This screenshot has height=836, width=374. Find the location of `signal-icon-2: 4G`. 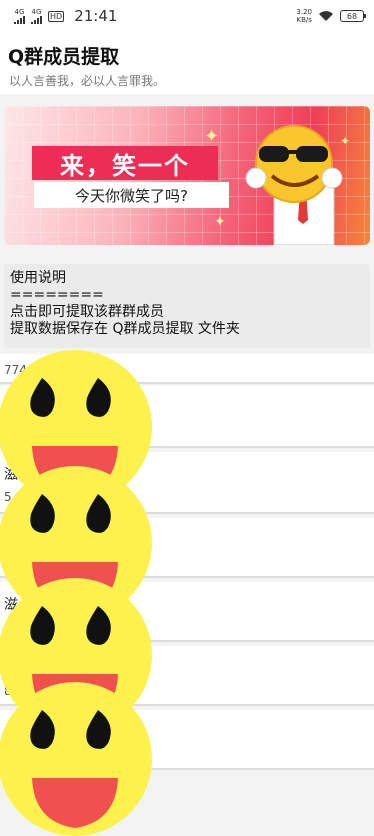

signal-icon-2: 4G is located at coordinates (36, 15).